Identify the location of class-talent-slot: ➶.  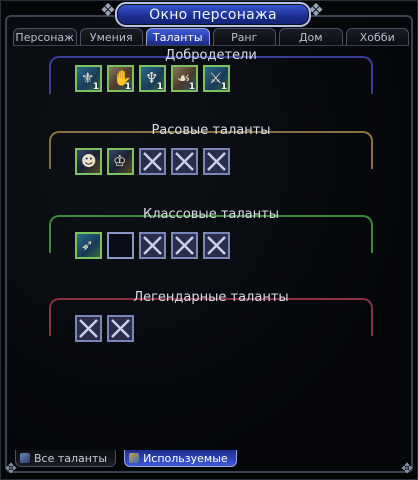
(88, 245).